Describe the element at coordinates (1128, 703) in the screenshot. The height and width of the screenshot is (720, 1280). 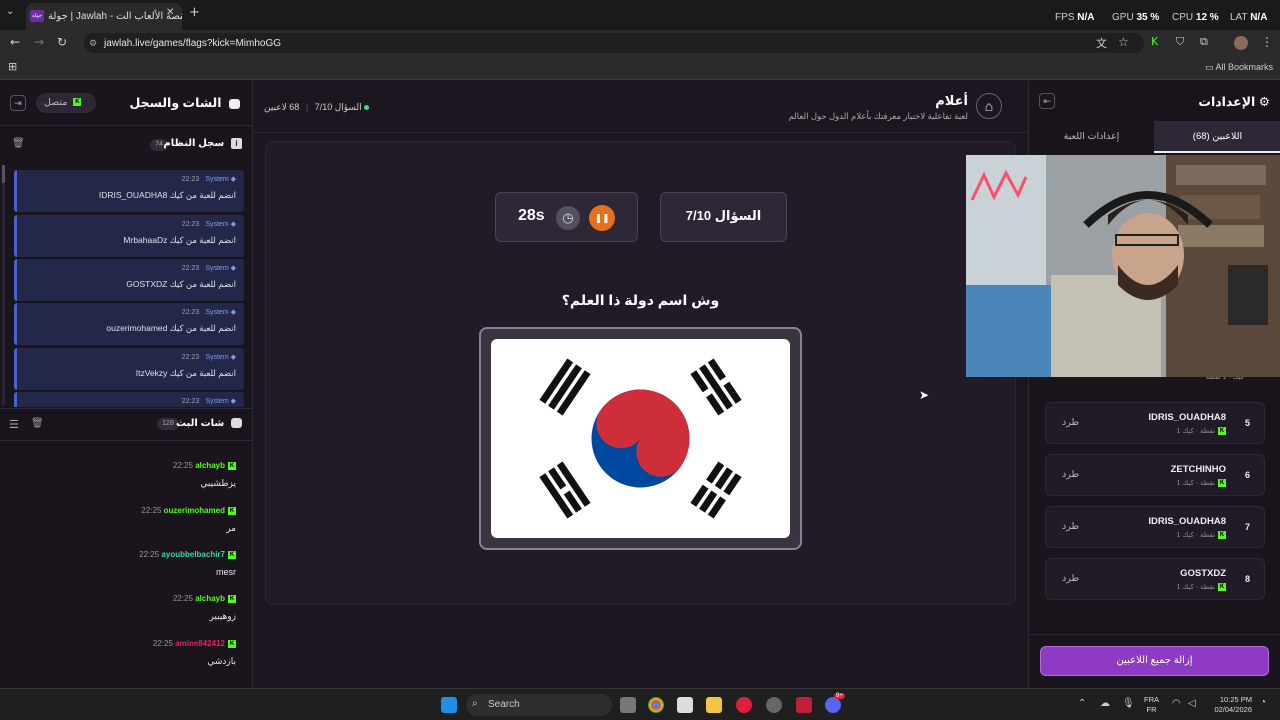
I see `microphone-icon: 🎙` at that location.